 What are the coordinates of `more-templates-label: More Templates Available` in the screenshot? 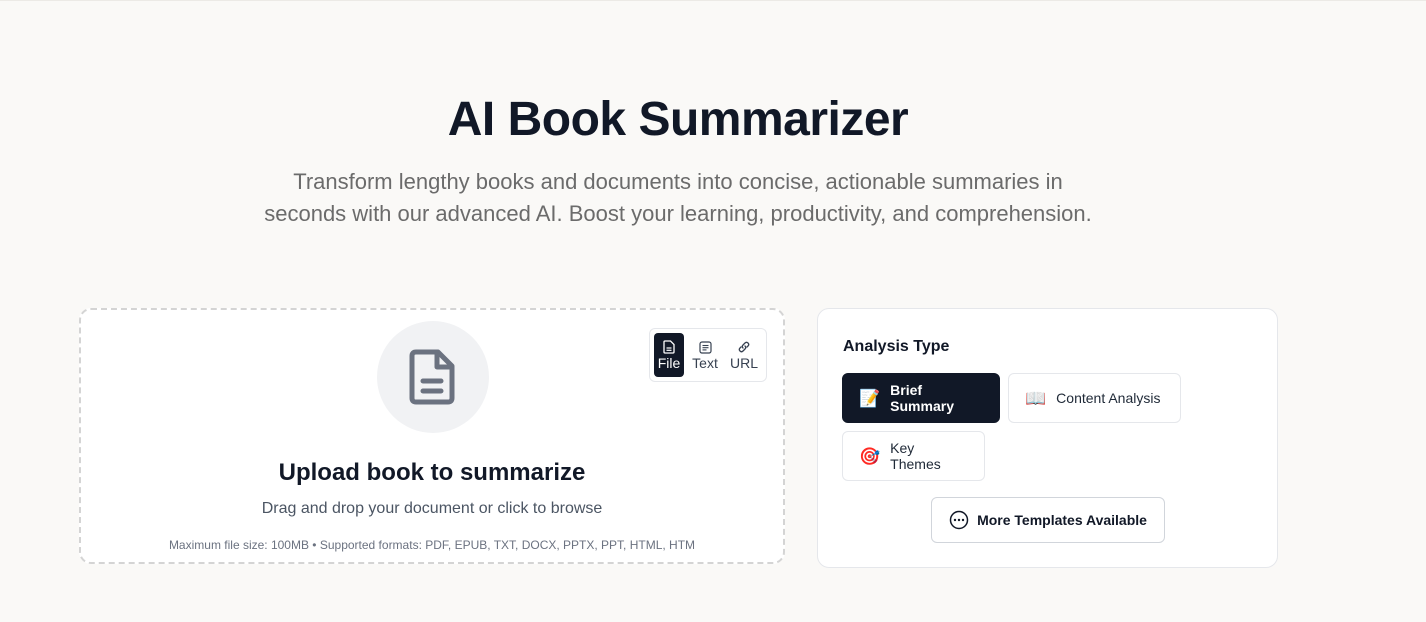 It's located at (1062, 520).